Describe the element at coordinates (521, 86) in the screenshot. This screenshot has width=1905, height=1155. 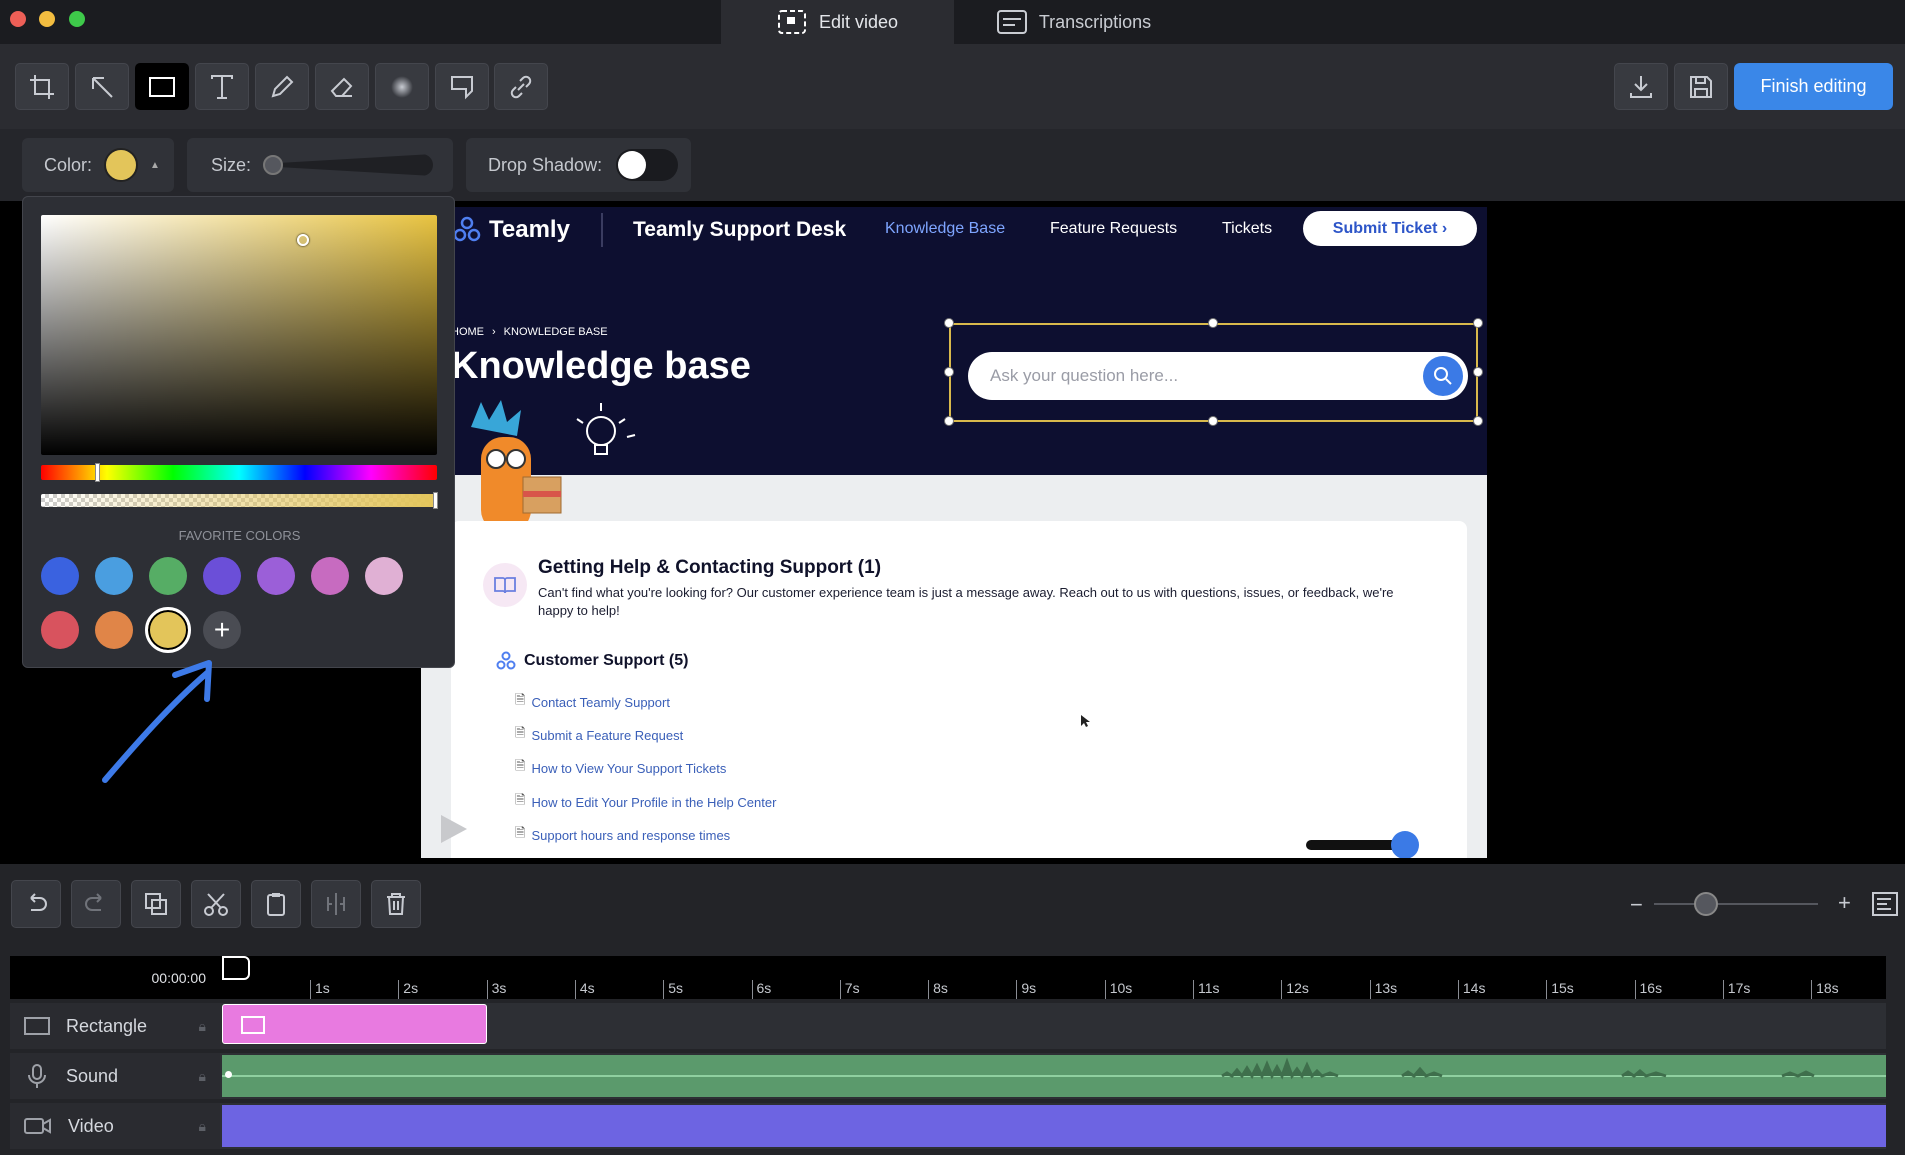
I see `link-tool-button` at that location.